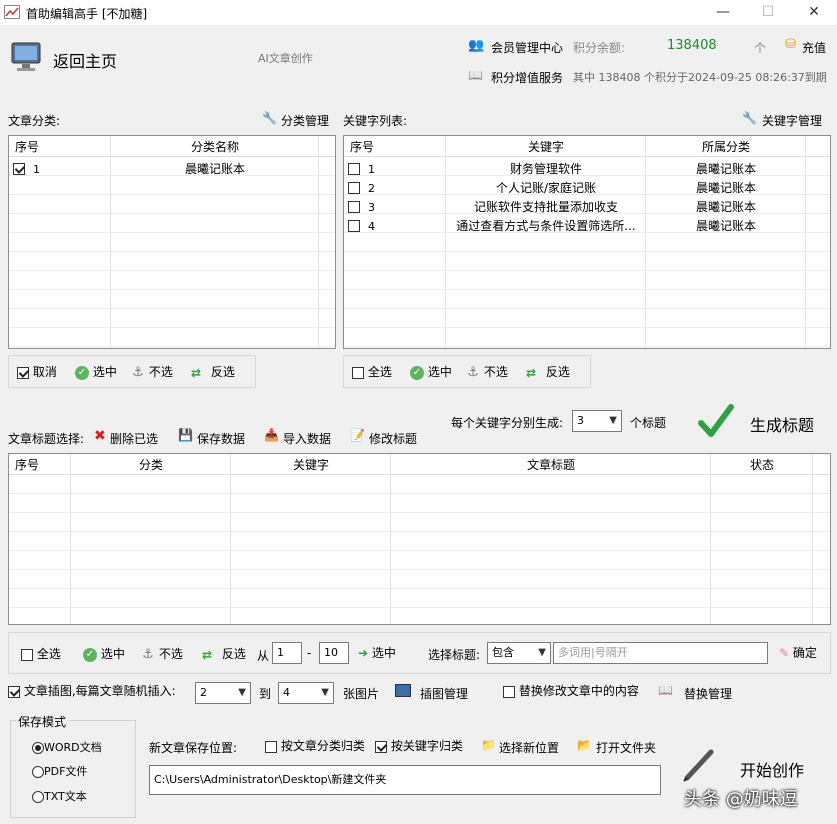 This screenshot has width=837, height=824. What do you see at coordinates (529, 747) in the screenshot?
I see `choose-location-button: 选择新位置` at bounding box center [529, 747].